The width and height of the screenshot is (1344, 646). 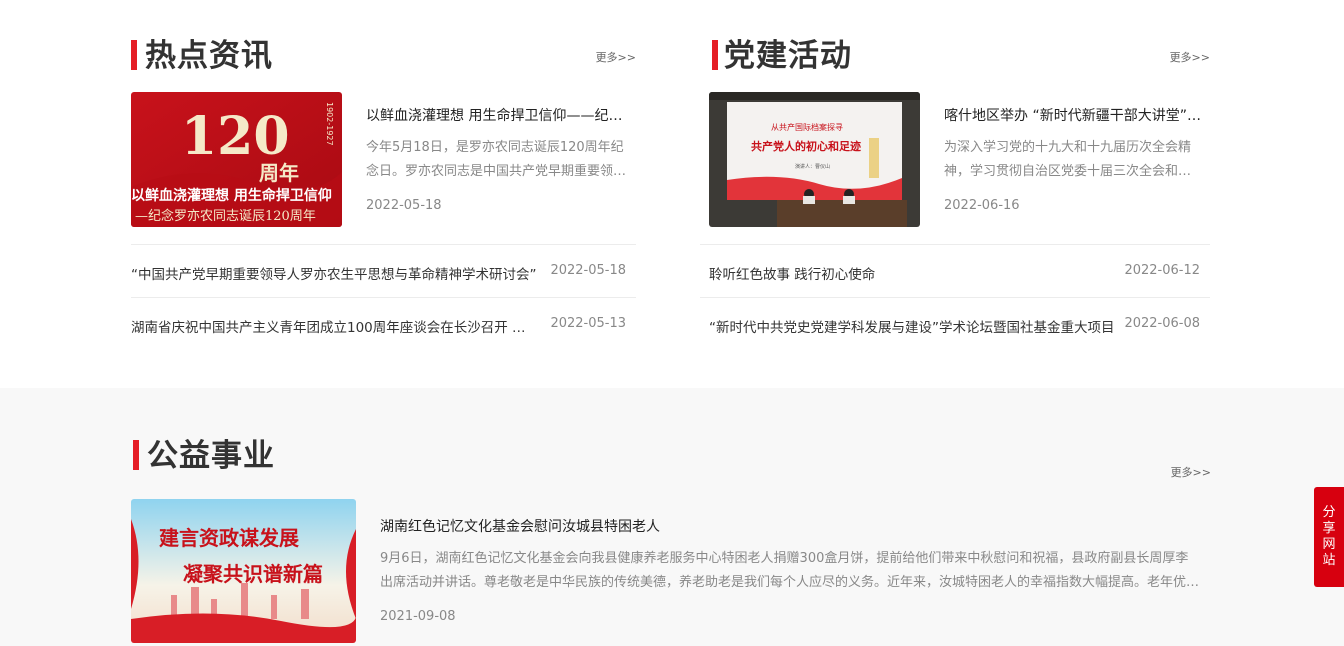 I want to click on list-item-date: 2022-06-12, so click(x=1162, y=270).